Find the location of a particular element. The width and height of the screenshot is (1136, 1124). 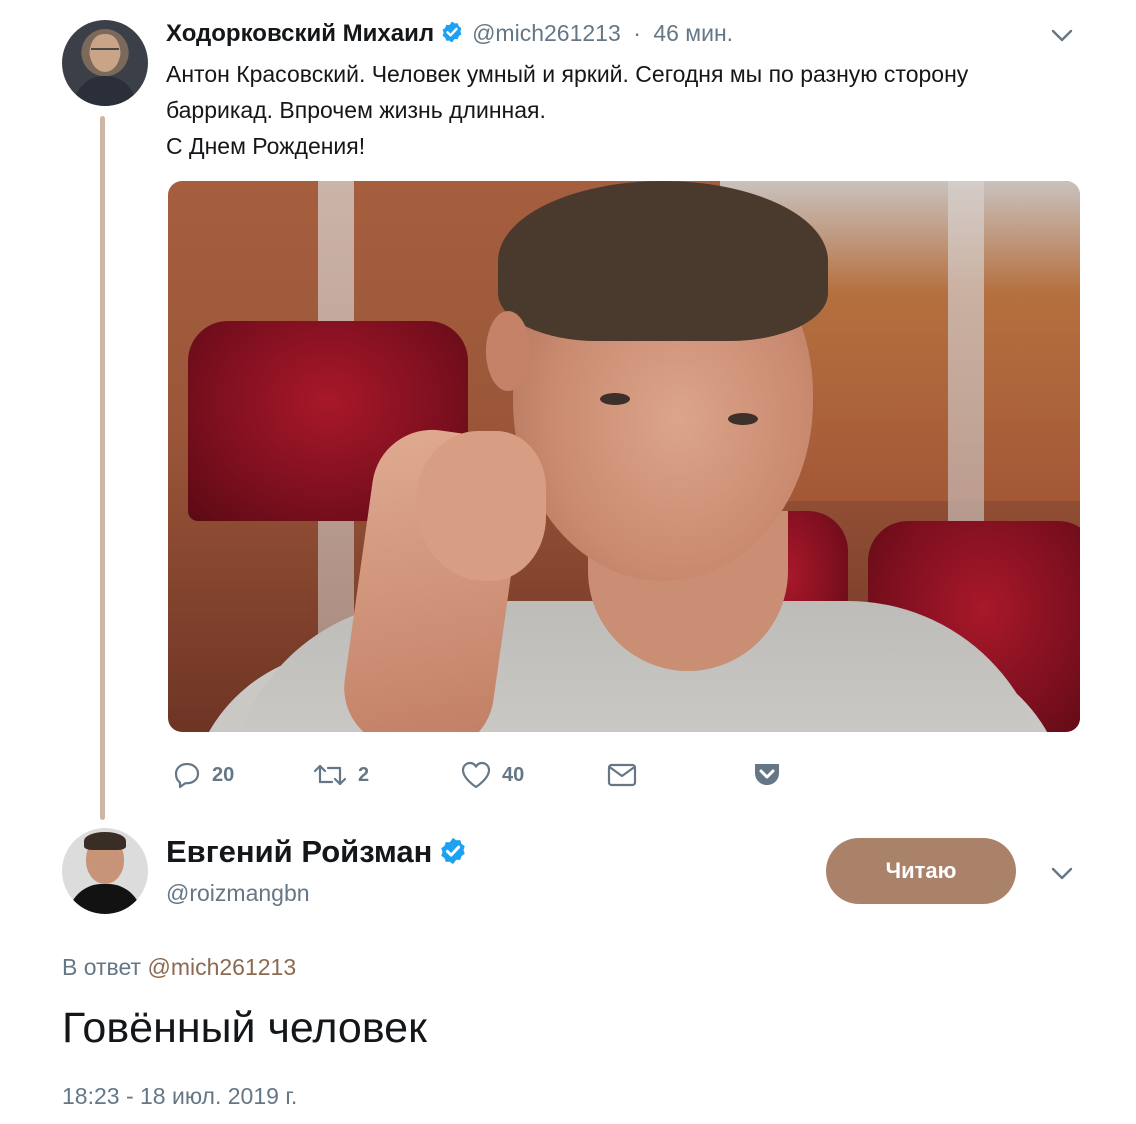

reply-icon is located at coordinates (187, 775).